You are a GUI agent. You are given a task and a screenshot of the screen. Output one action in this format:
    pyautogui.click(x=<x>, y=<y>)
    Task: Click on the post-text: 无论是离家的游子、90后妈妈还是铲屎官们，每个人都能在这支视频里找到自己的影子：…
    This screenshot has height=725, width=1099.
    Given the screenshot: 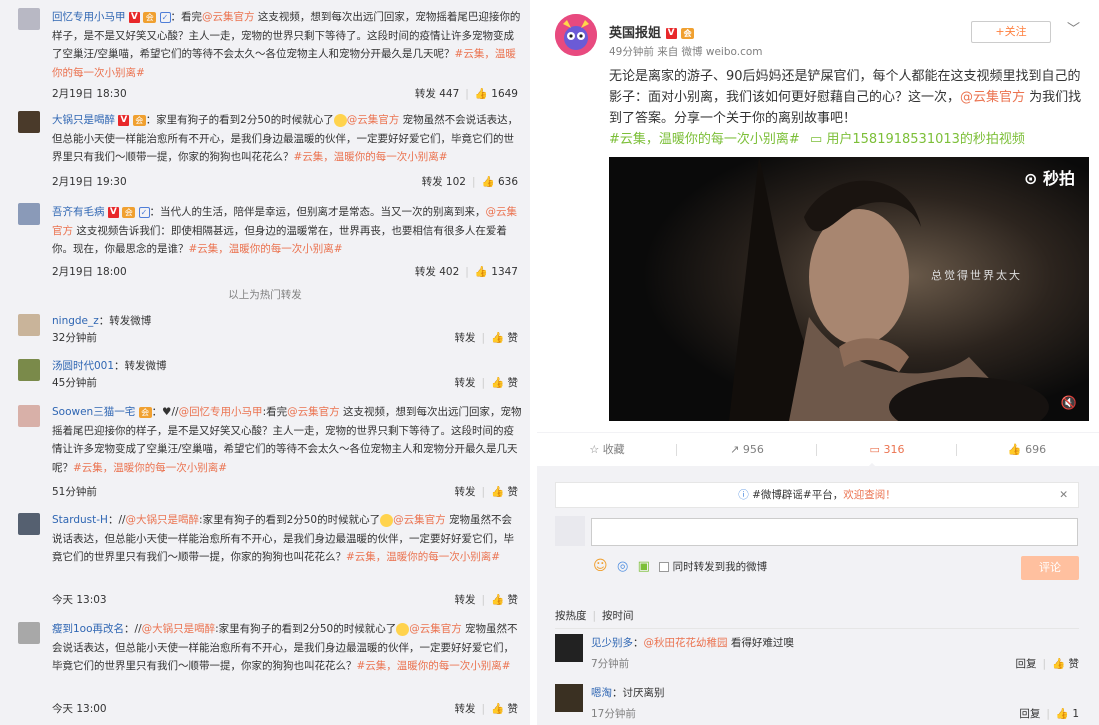 What is the action you would take?
    pyautogui.click(x=849, y=108)
    